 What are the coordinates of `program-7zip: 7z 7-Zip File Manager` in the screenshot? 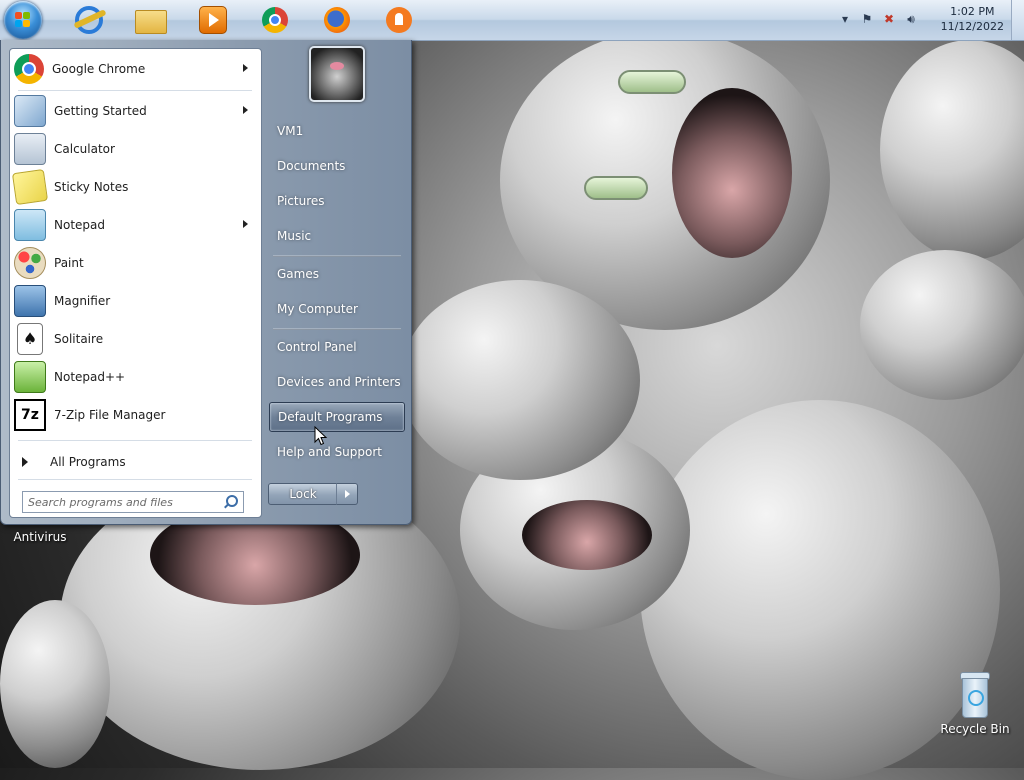 It's located at (135, 415).